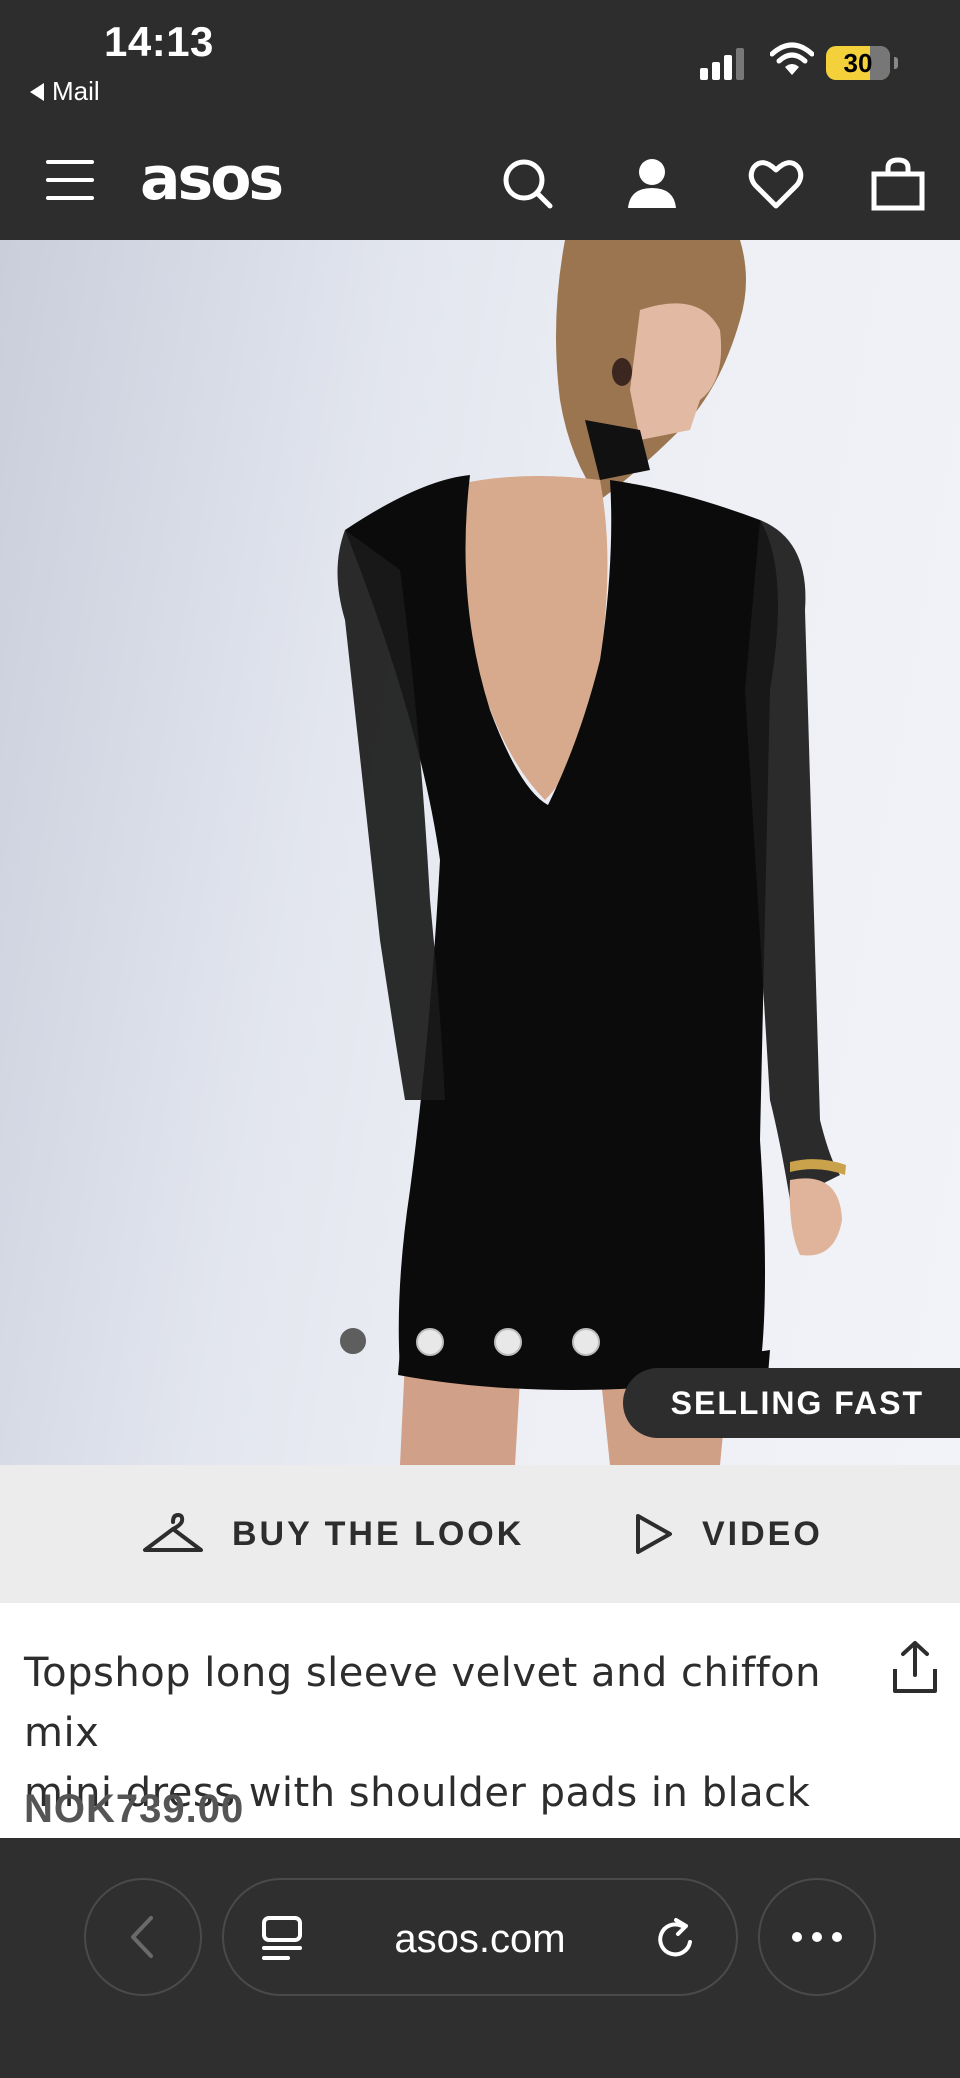  I want to click on chevron-left-icon, so click(142, 1937).